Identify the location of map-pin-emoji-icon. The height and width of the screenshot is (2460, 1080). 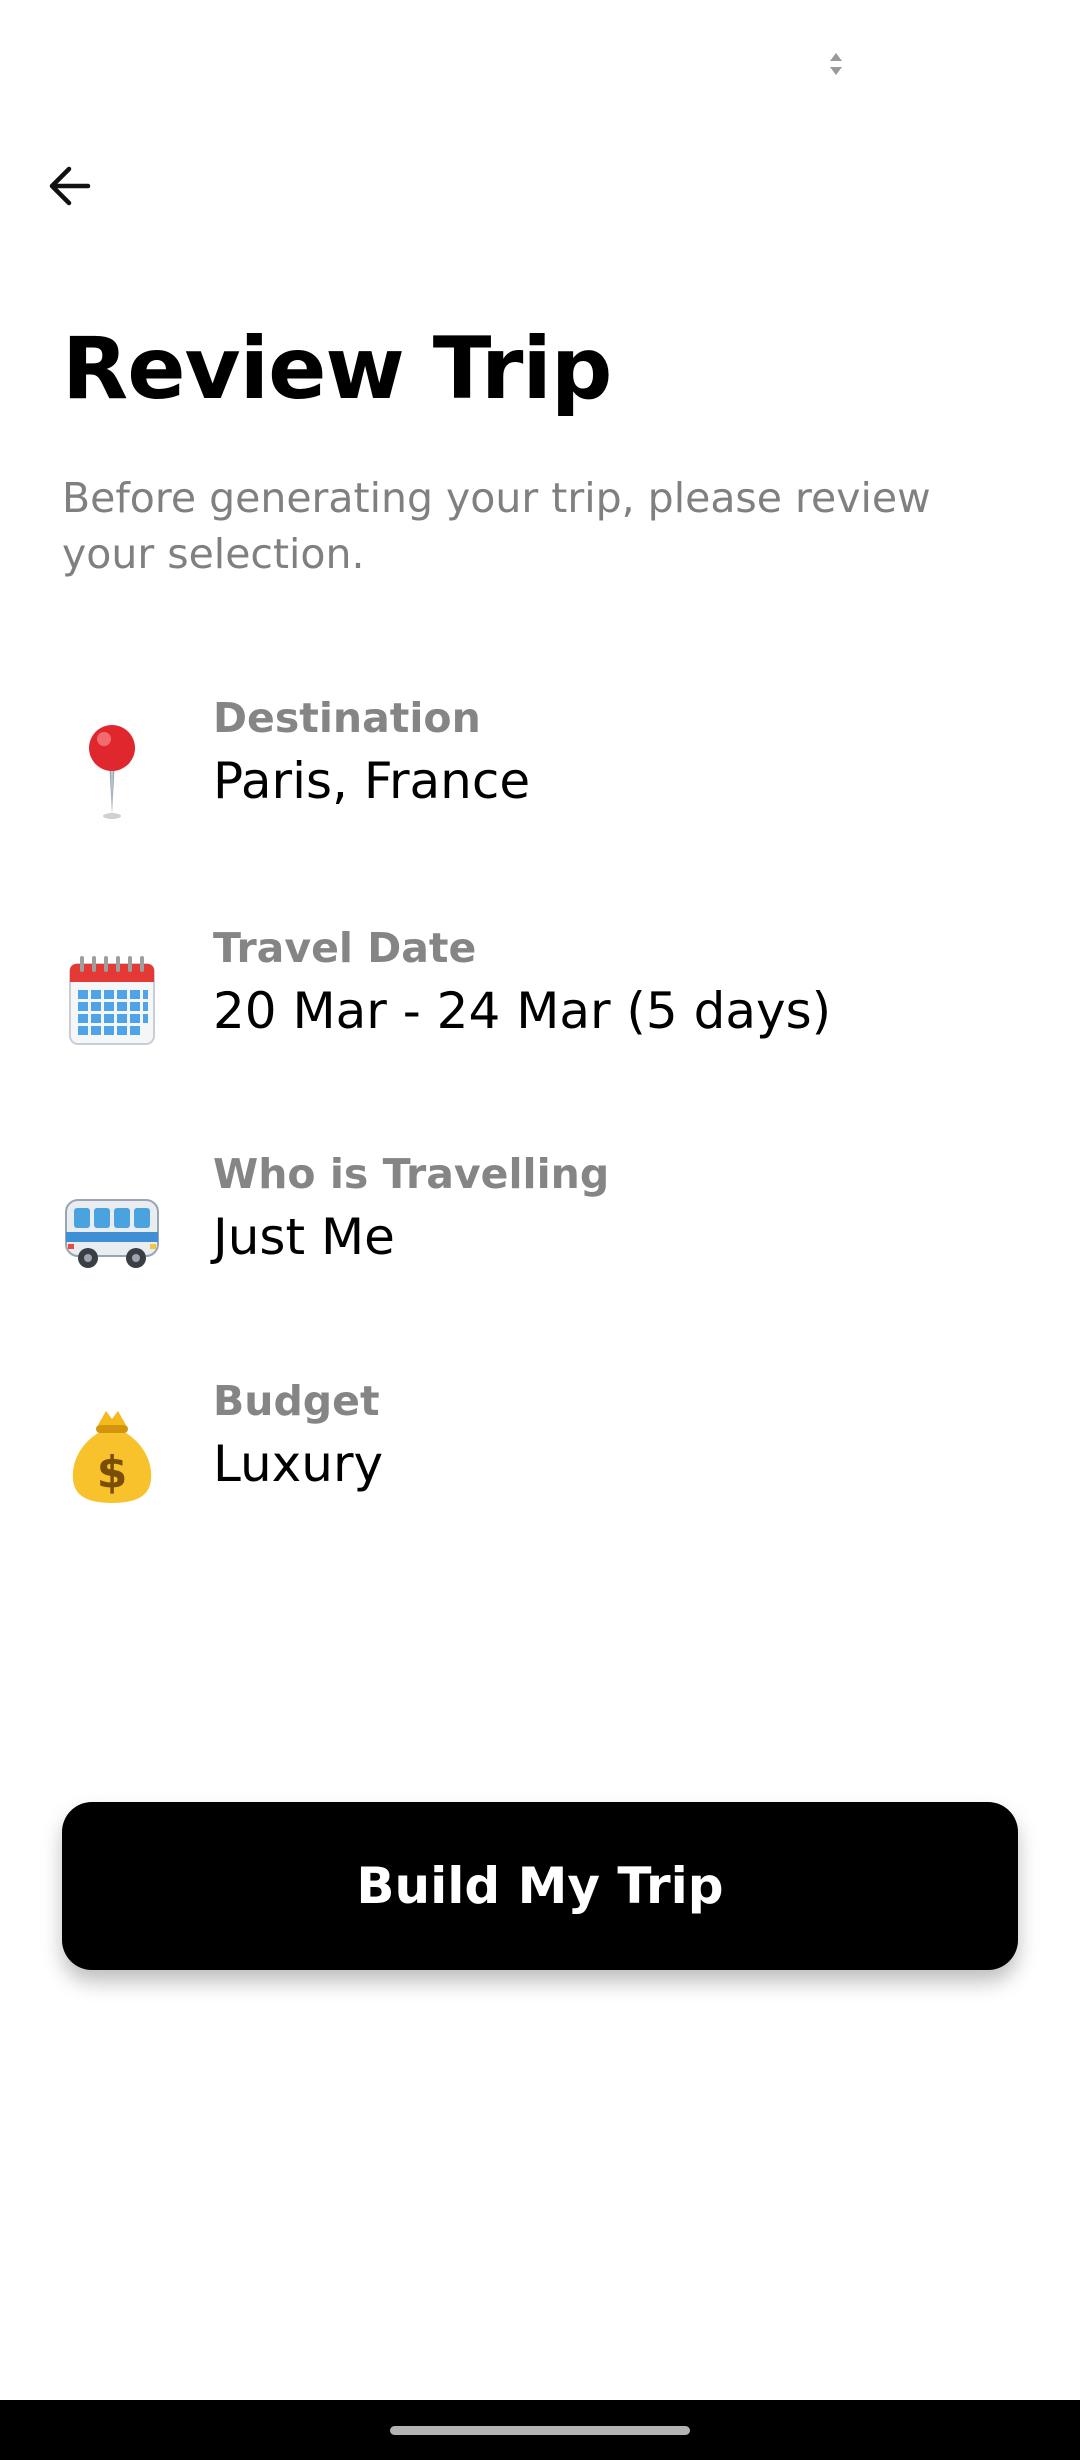
(112, 772).